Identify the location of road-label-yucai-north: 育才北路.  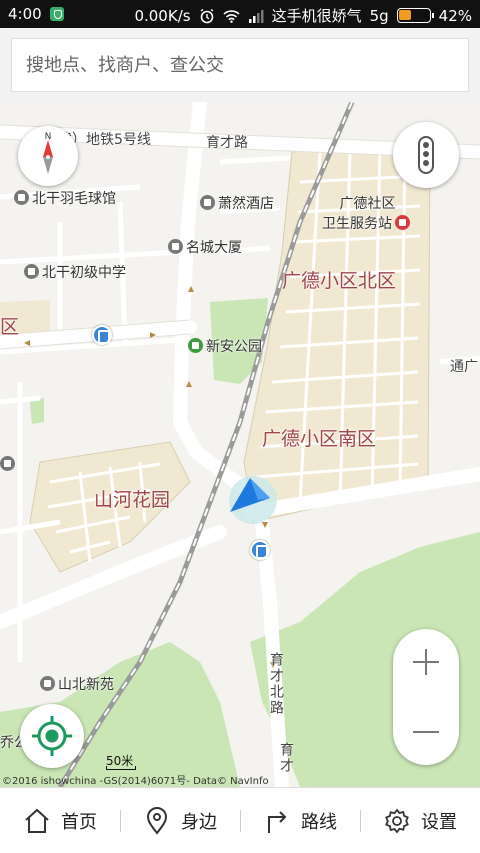
(276, 684).